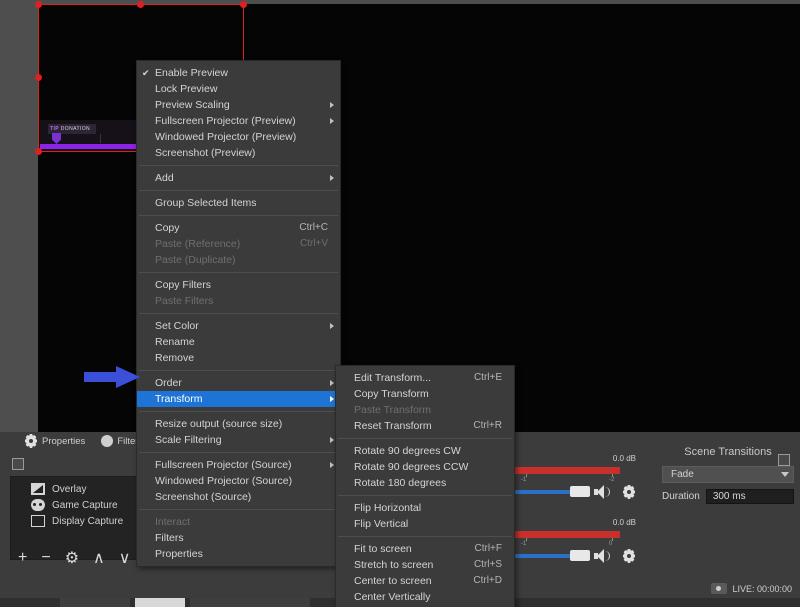 This screenshot has height=607, width=800. I want to click on menu-item-add: Add, so click(238, 178).